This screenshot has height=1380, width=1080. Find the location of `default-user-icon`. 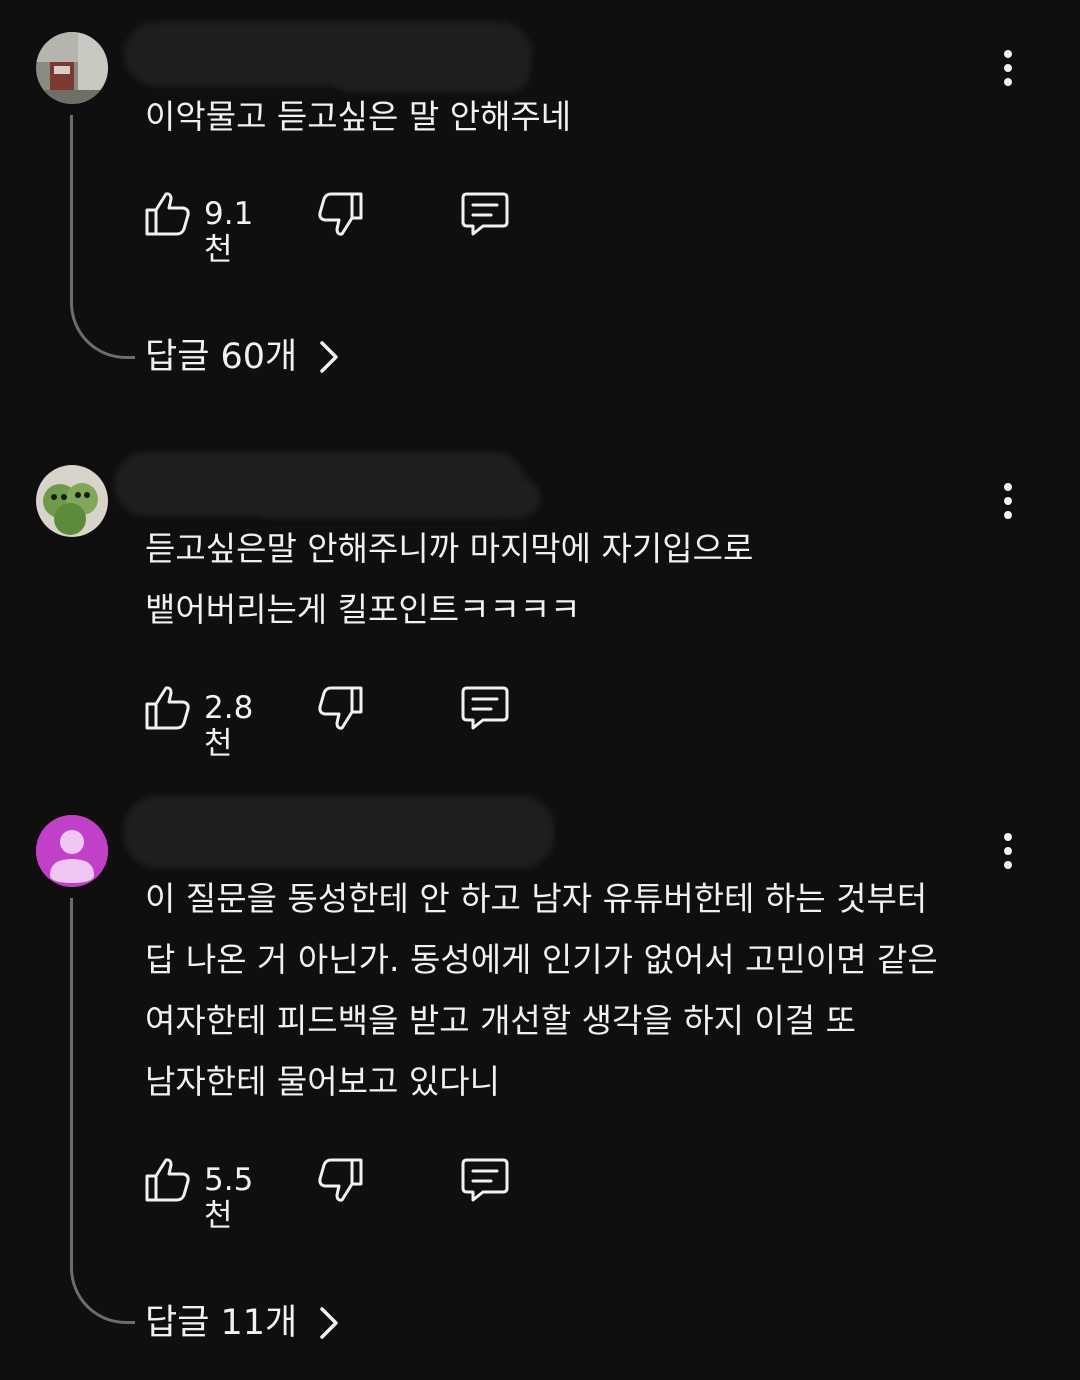

default-user-icon is located at coordinates (72, 851).